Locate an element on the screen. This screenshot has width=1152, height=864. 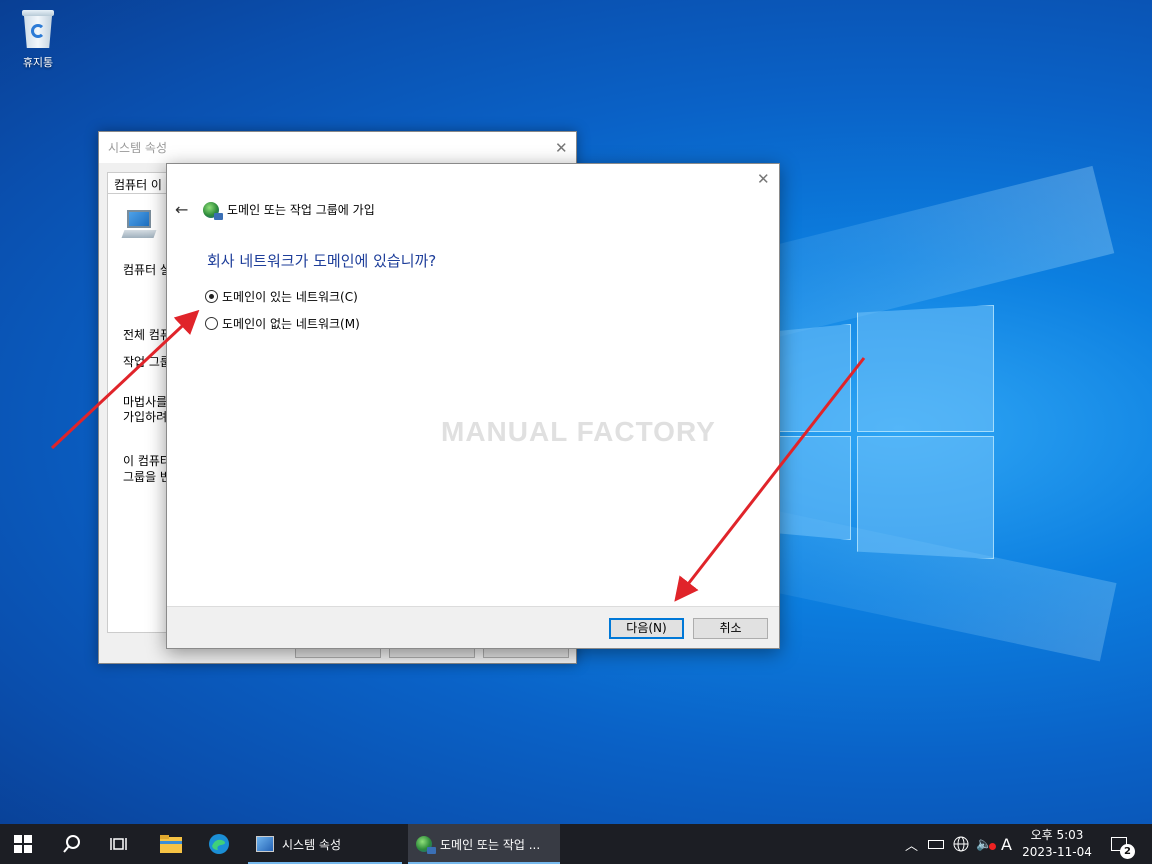
watermark: MANUAL FACTORY is located at coordinates (578, 431).